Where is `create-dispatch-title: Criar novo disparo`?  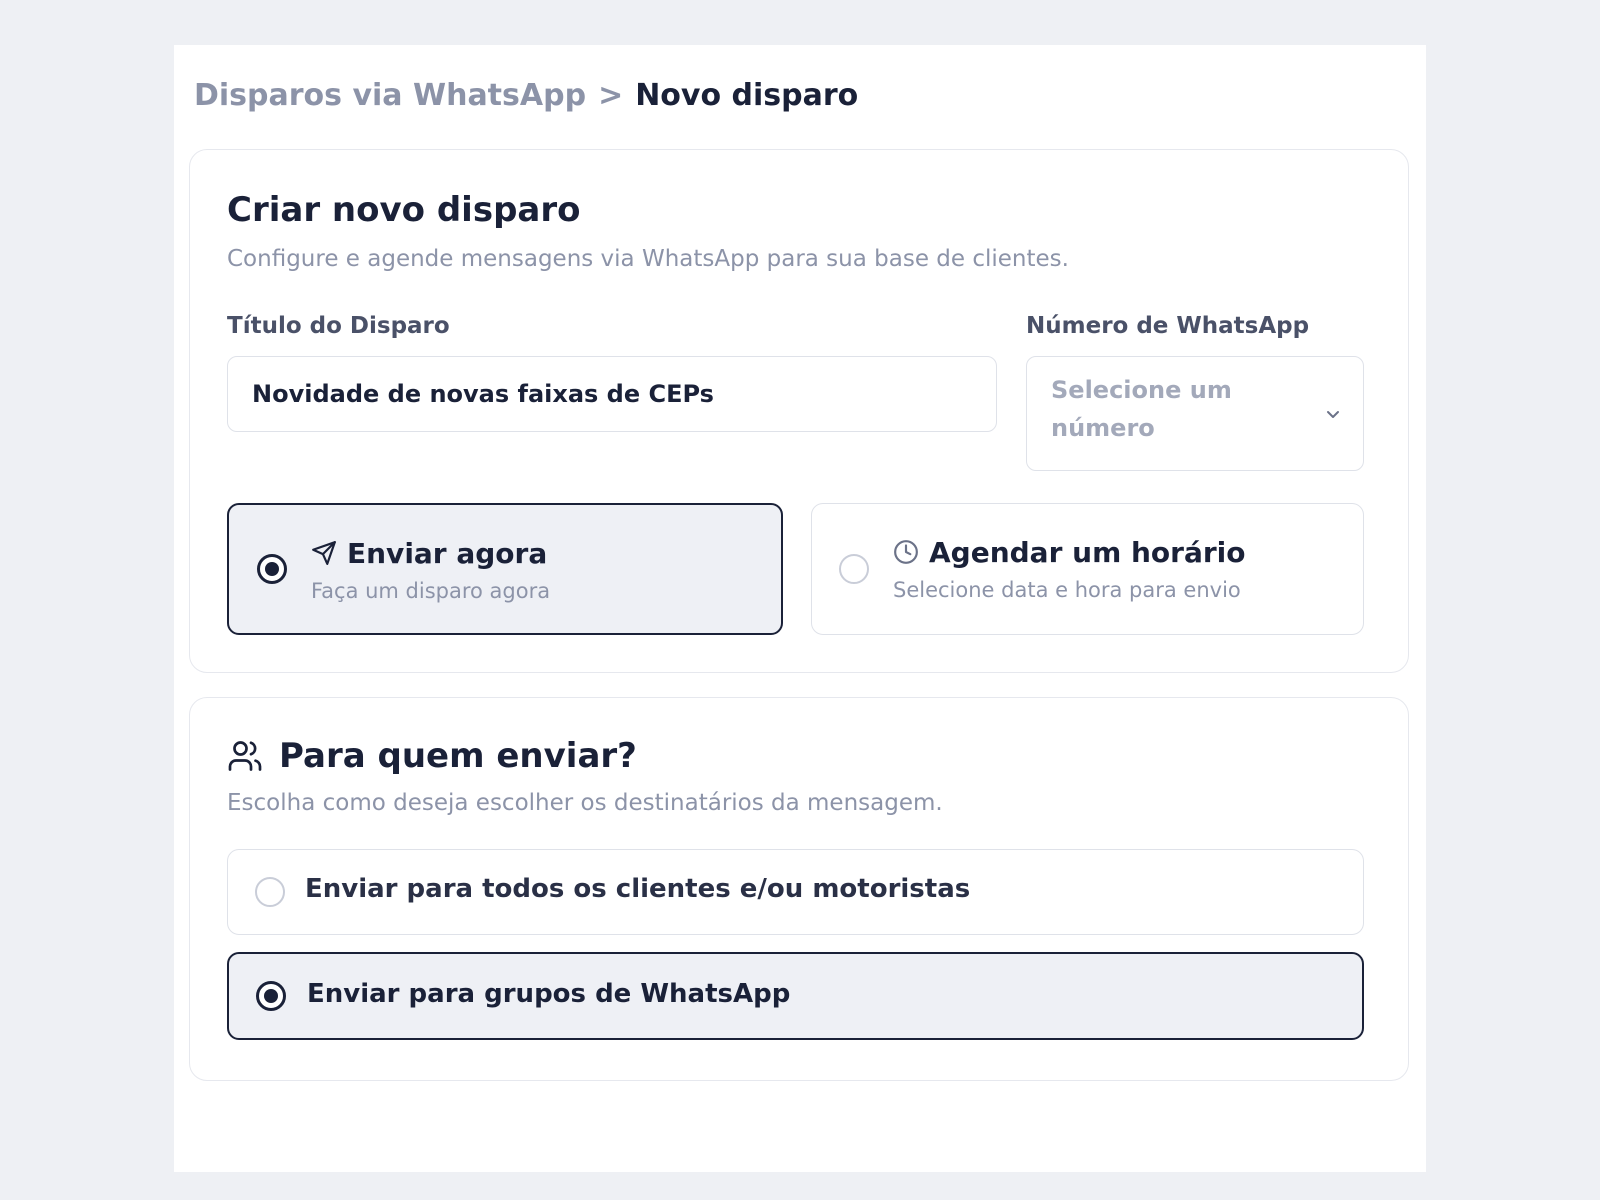
create-dispatch-title: Criar novo disparo is located at coordinates (404, 210).